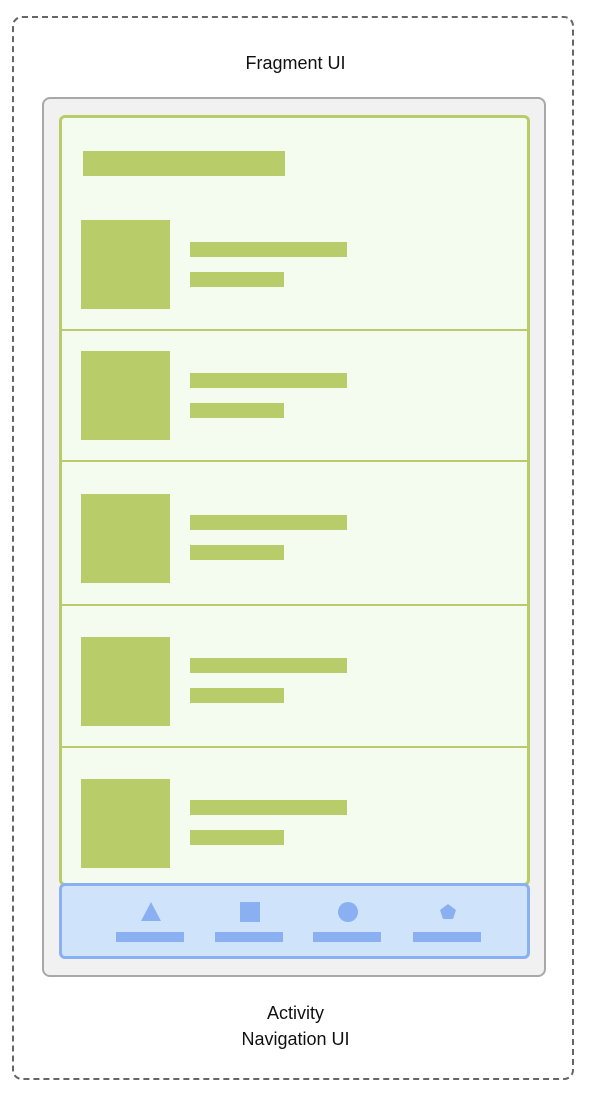 The width and height of the screenshot is (591, 1098). Describe the element at coordinates (295, 63) in the screenshot. I see `fragment-ui-label: Fragment UI` at that location.